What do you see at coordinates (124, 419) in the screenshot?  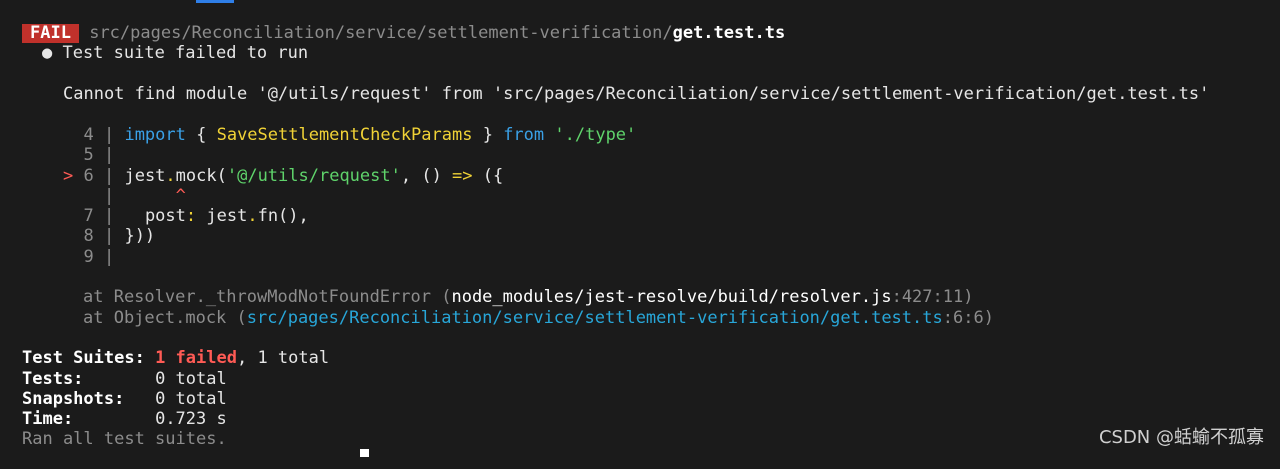 I see `summary-time: Time: 0.723 s` at bounding box center [124, 419].